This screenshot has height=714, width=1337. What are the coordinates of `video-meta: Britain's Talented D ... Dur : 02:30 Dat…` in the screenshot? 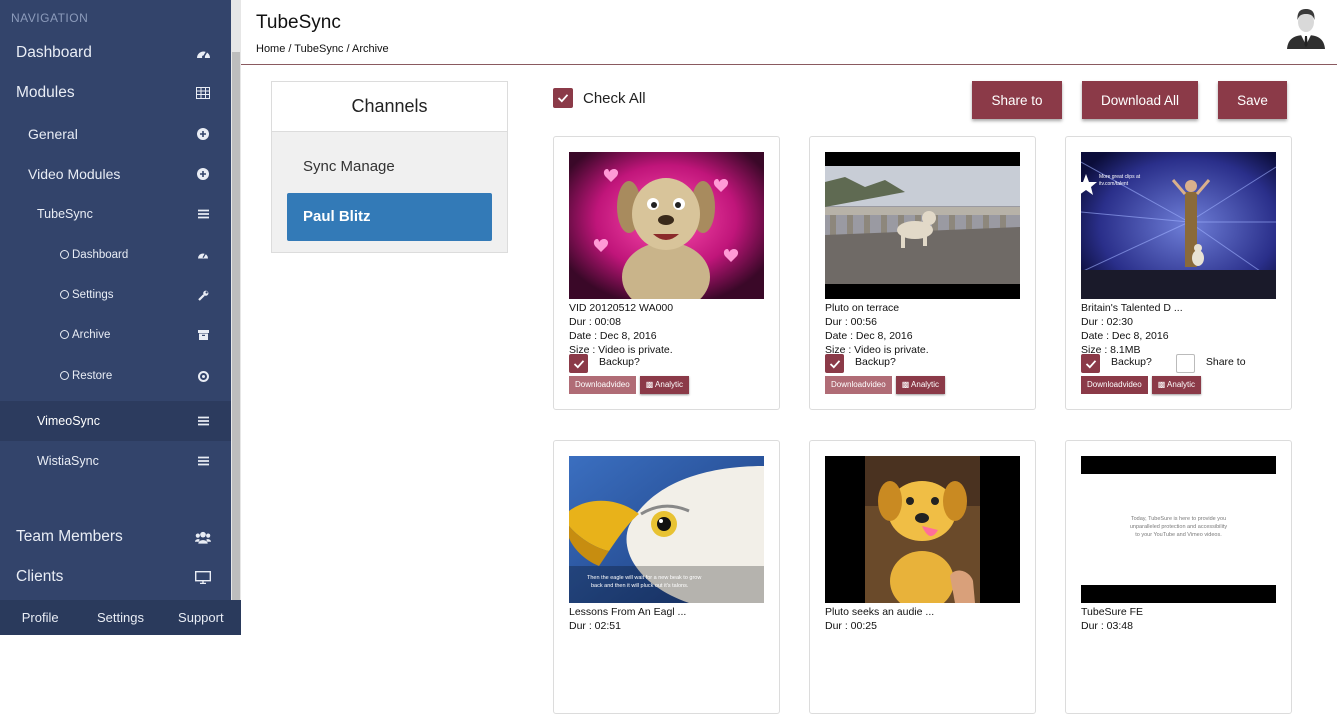 It's located at (1132, 329).